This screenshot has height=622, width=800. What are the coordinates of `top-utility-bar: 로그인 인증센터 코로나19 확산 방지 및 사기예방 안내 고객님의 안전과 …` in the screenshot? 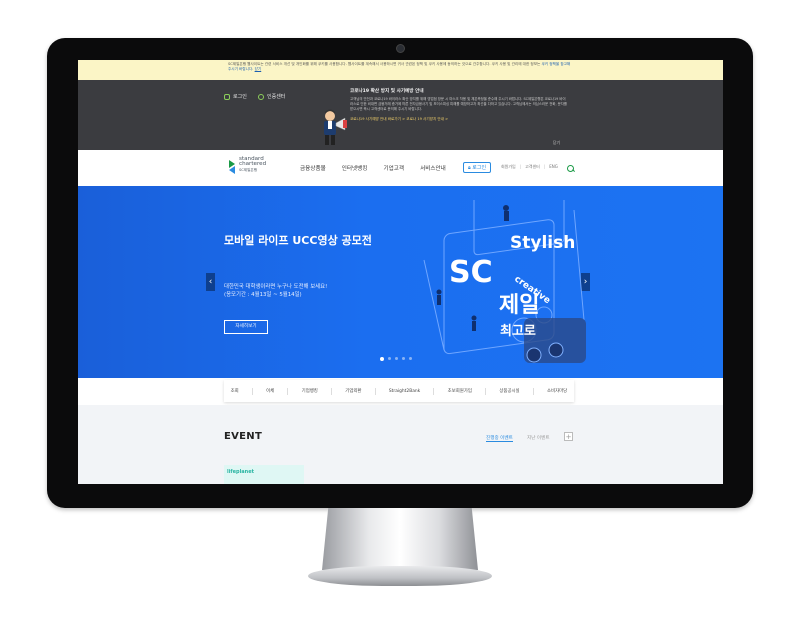 It's located at (400, 115).